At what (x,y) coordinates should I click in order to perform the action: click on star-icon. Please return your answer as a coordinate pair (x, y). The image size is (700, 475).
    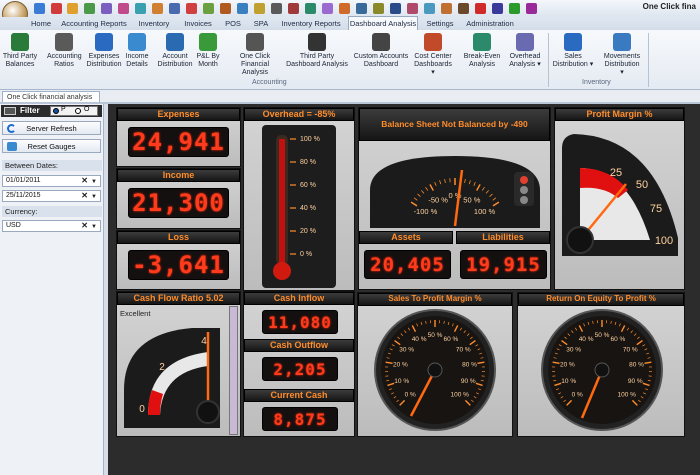
    Looking at the image, I should click on (259, 8).